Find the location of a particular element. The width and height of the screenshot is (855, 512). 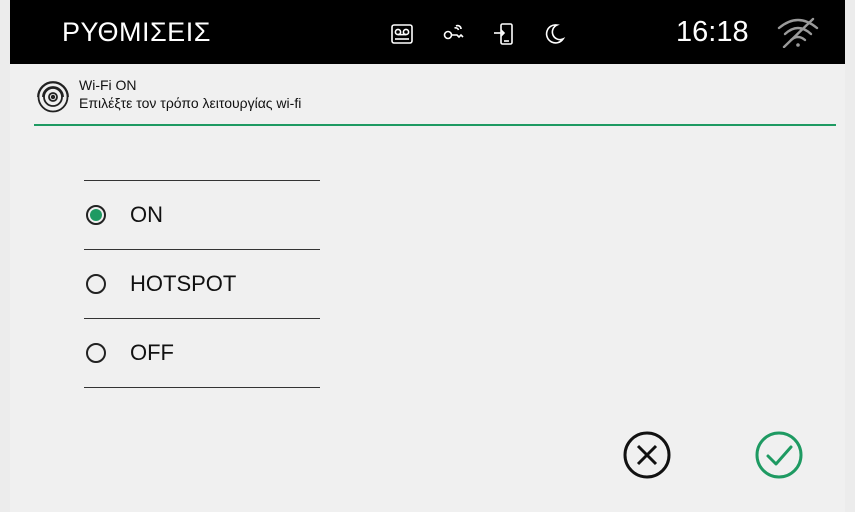

moon-icon is located at coordinates (555, 34).